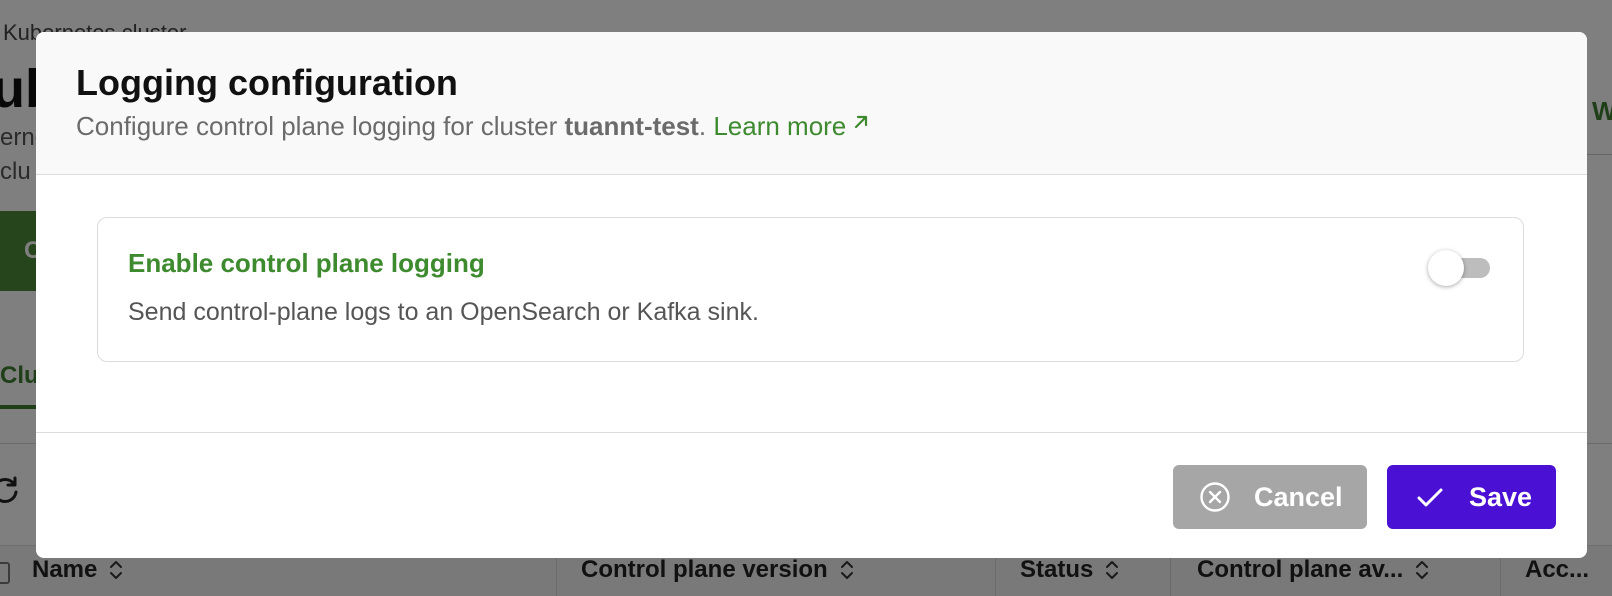 The image size is (1612, 596). Describe the element at coordinates (306, 263) in the screenshot. I see `setting-title: Enable control plane logging` at that location.